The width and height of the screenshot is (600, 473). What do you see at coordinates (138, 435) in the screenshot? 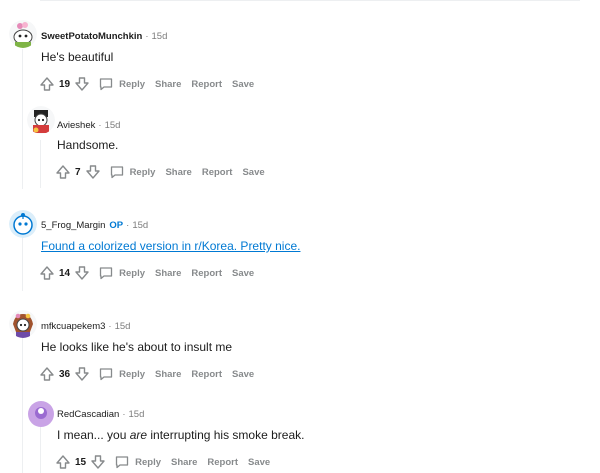
I see `comment-text-emphasis: are` at bounding box center [138, 435].